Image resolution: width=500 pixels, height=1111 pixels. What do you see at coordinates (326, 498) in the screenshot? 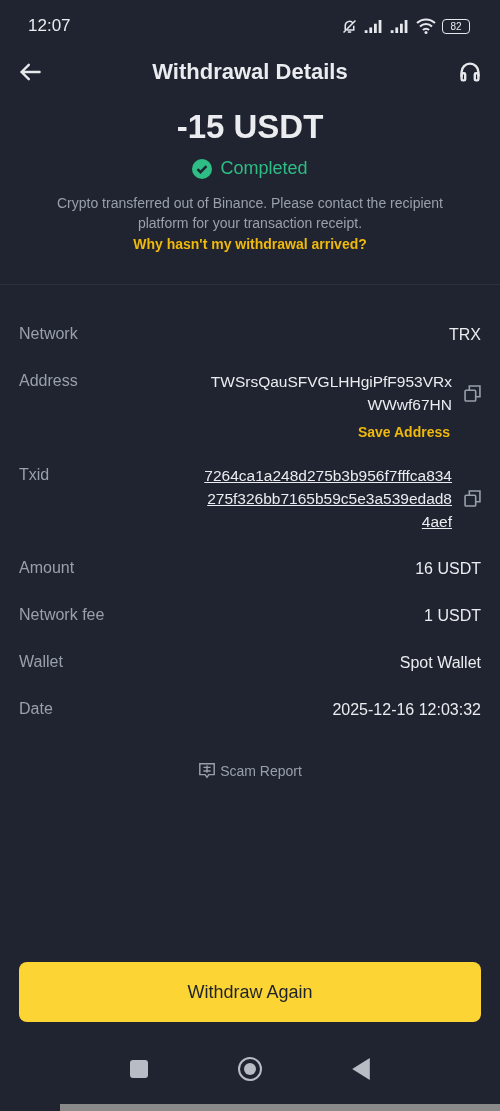
I see `txid-link: 7264ca1a248d275b3b956f7fffca834275f326bb7165b59c5e3a539edad84aef` at bounding box center [326, 498].